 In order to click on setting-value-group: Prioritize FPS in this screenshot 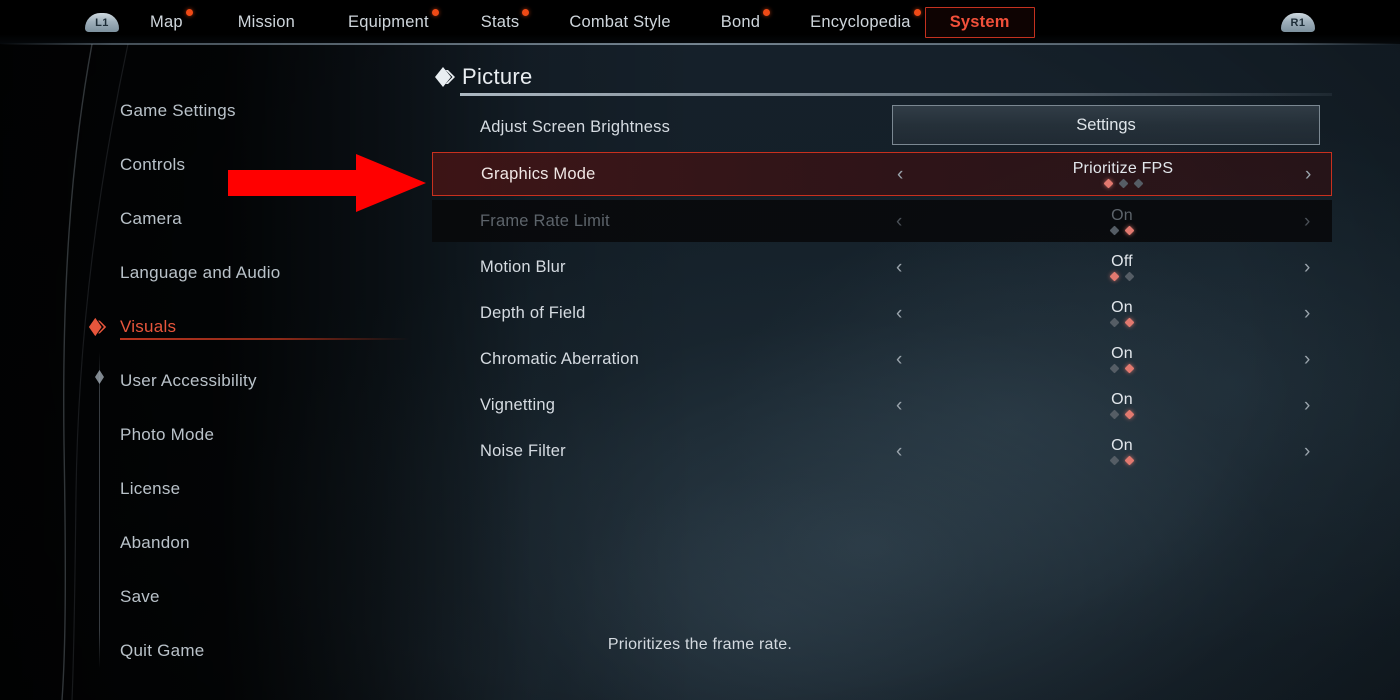, I will do `click(1123, 174)`.